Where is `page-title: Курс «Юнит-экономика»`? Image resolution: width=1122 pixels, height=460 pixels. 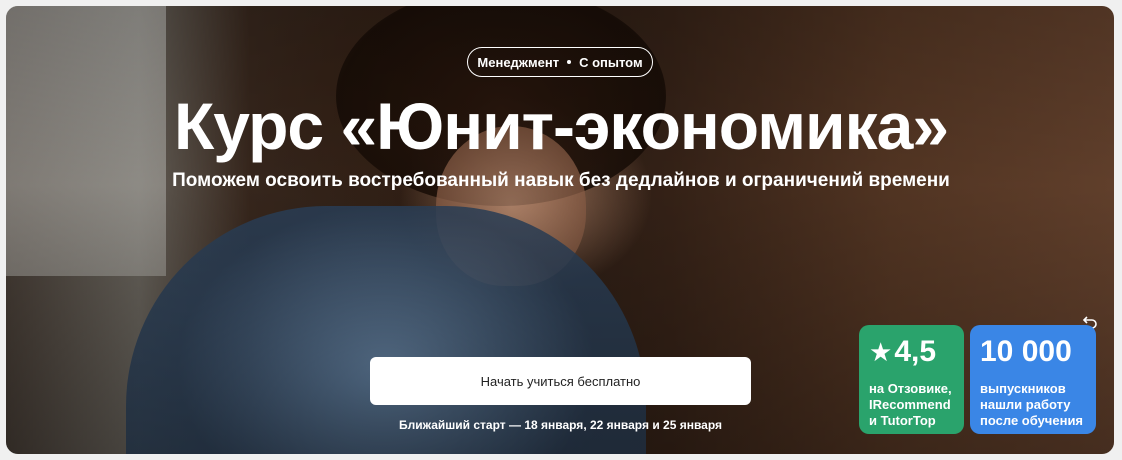 page-title: Курс «Юнит-экономика» is located at coordinates (561, 126).